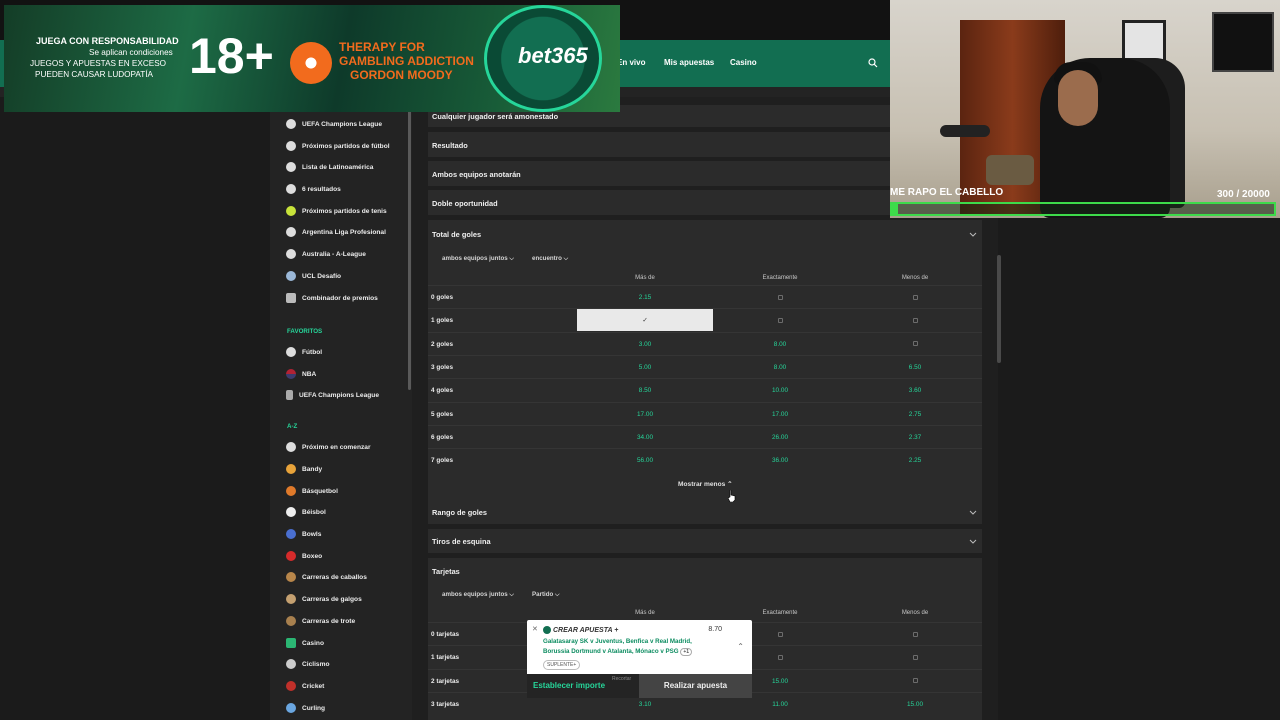 The image size is (1280, 720). Describe the element at coordinates (973, 234) in the screenshot. I see `chevron-up-icon` at that location.